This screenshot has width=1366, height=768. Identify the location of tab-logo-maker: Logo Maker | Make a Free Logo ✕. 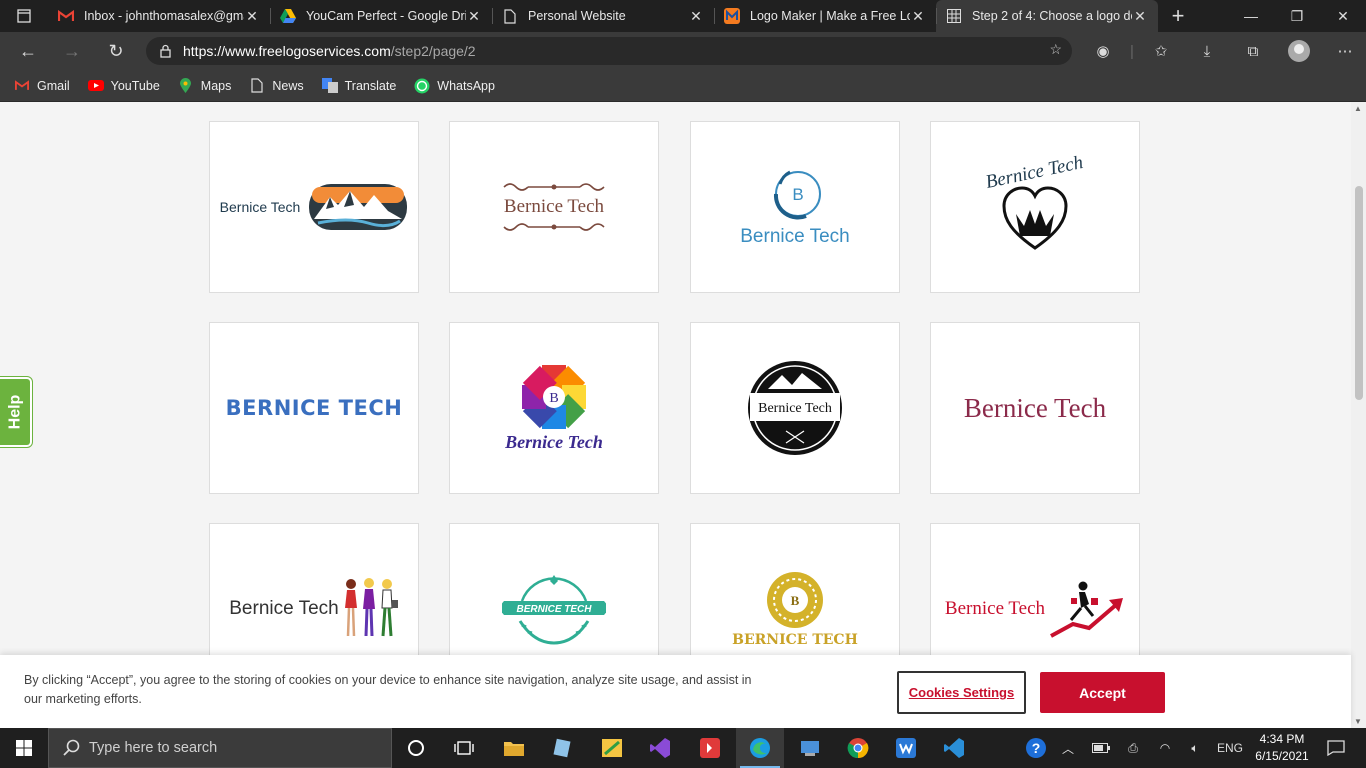
(825, 16).